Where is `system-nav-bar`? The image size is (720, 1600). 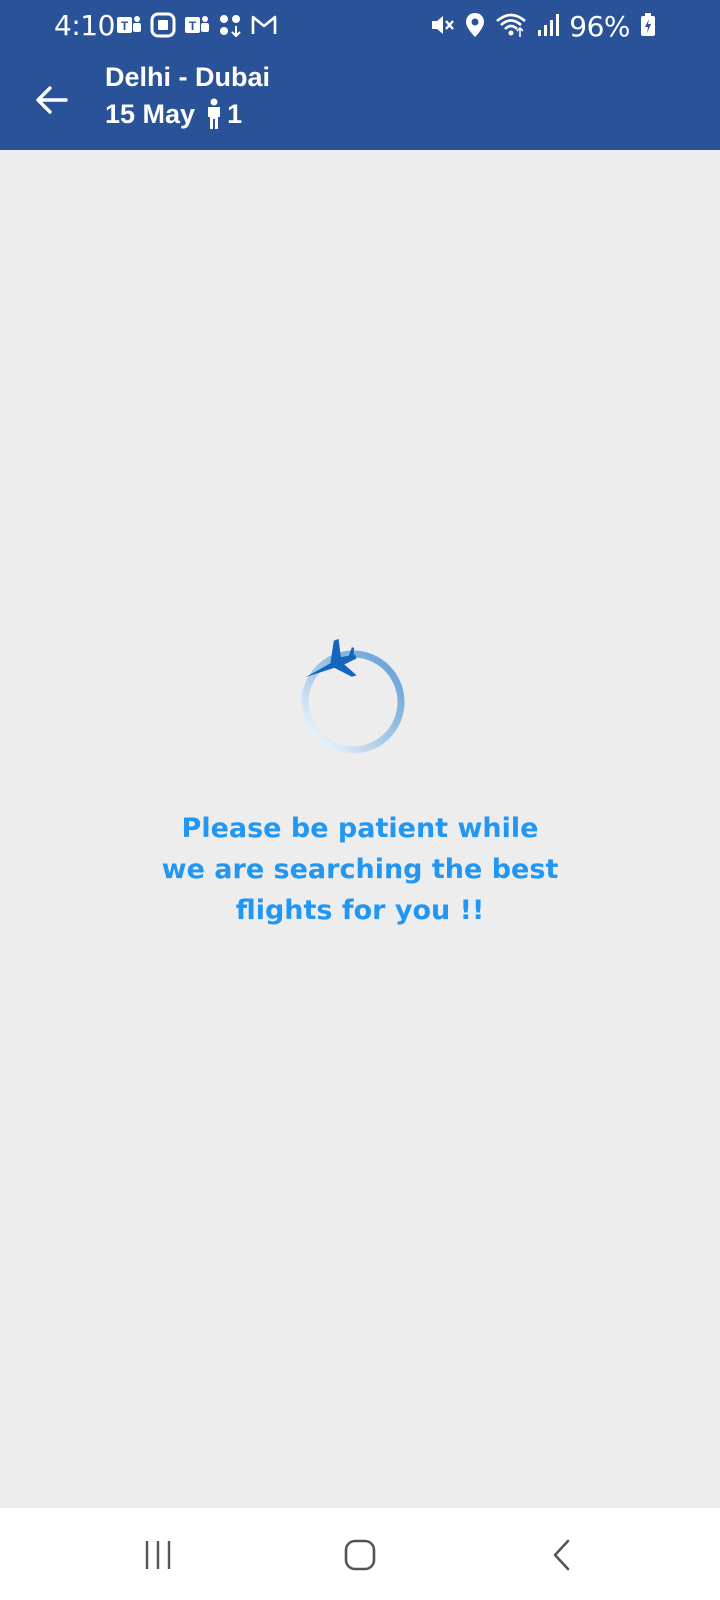
system-nav-bar is located at coordinates (360, 1554).